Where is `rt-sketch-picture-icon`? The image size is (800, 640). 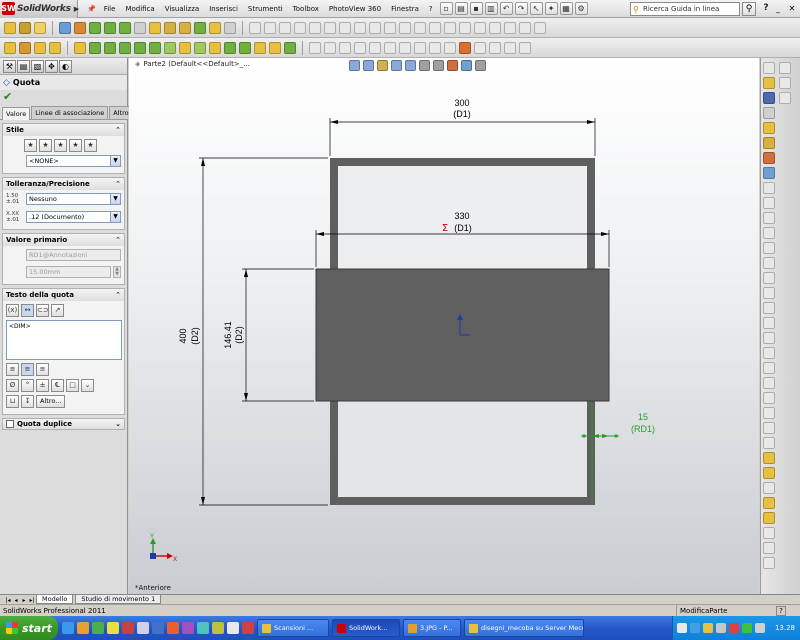 rt-sketch-picture-icon is located at coordinates (769, 533).